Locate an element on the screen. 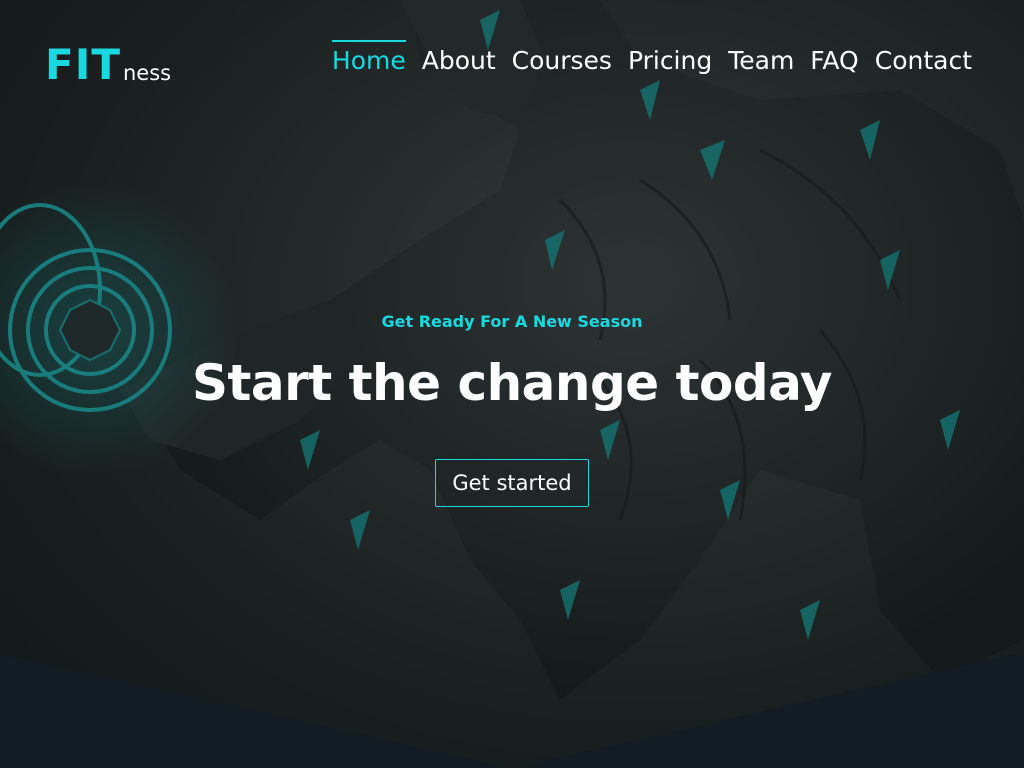 This screenshot has height=768, width=1024. site-logo: FIT ness is located at coordinates (108, 61).